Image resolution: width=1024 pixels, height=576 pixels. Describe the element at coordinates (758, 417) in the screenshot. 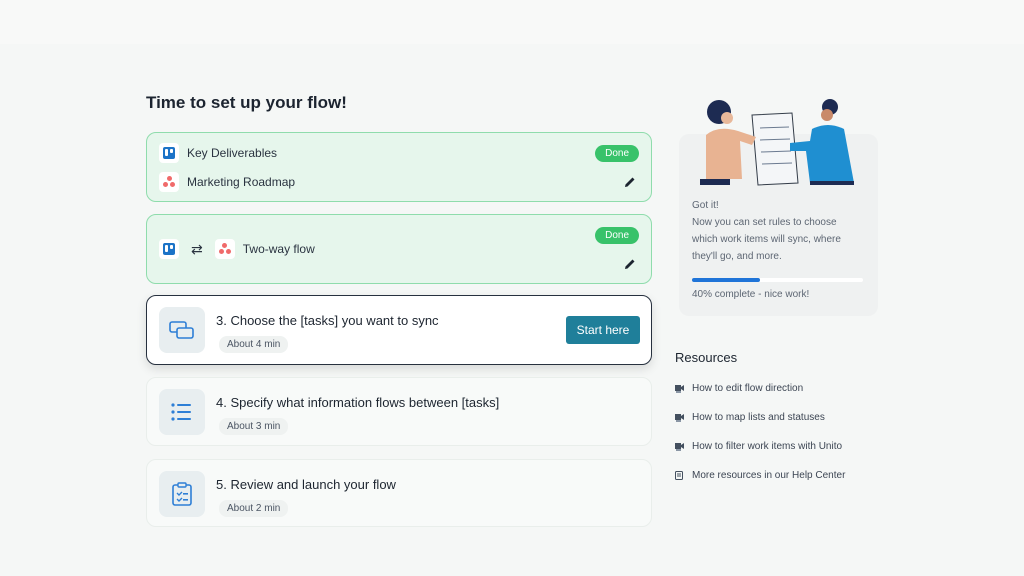

I see `resource-label: How to map lists and statuses` at that location.